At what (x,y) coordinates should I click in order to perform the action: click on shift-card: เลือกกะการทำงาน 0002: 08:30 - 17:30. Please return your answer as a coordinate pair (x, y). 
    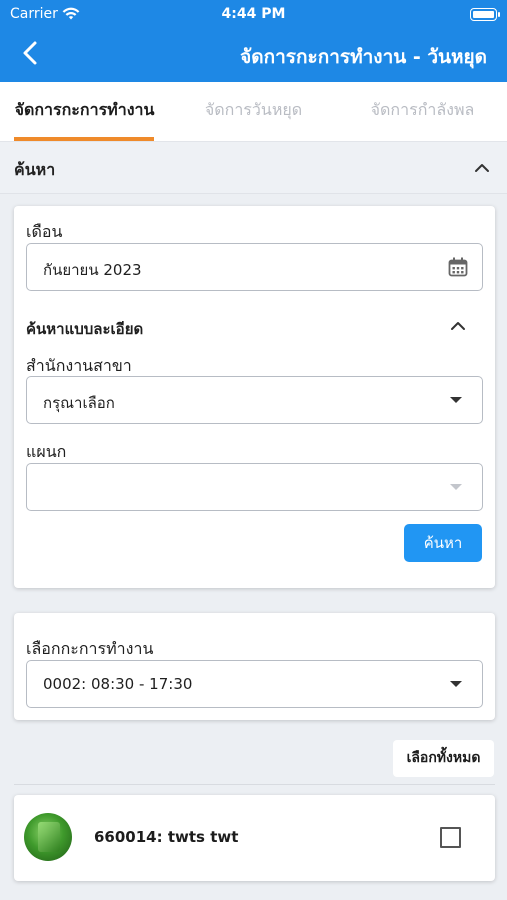
    Looking at the image, I should click on (254, 666).